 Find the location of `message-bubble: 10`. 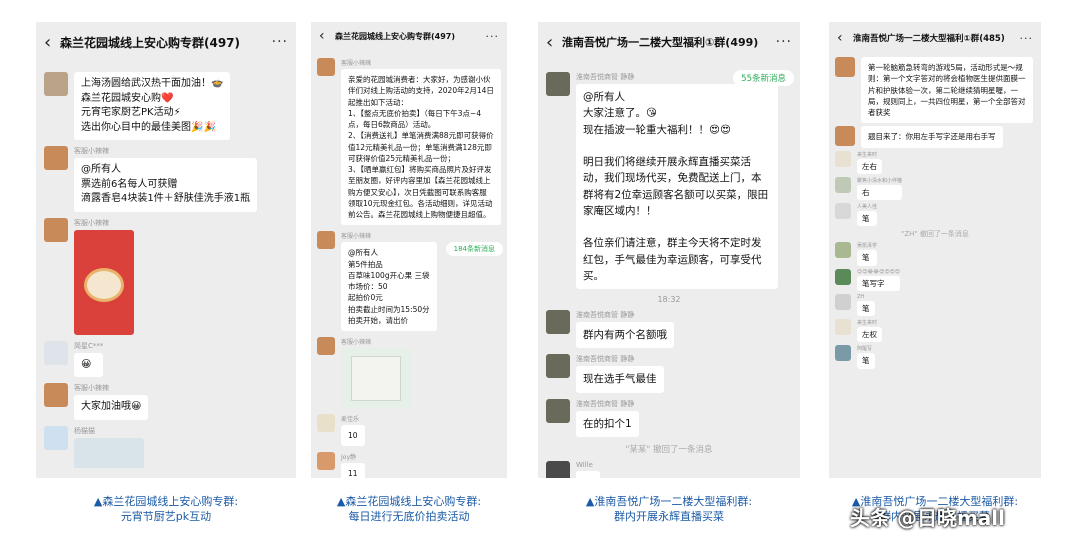

message-bubble: 10 is located at coordinates (353, 436).